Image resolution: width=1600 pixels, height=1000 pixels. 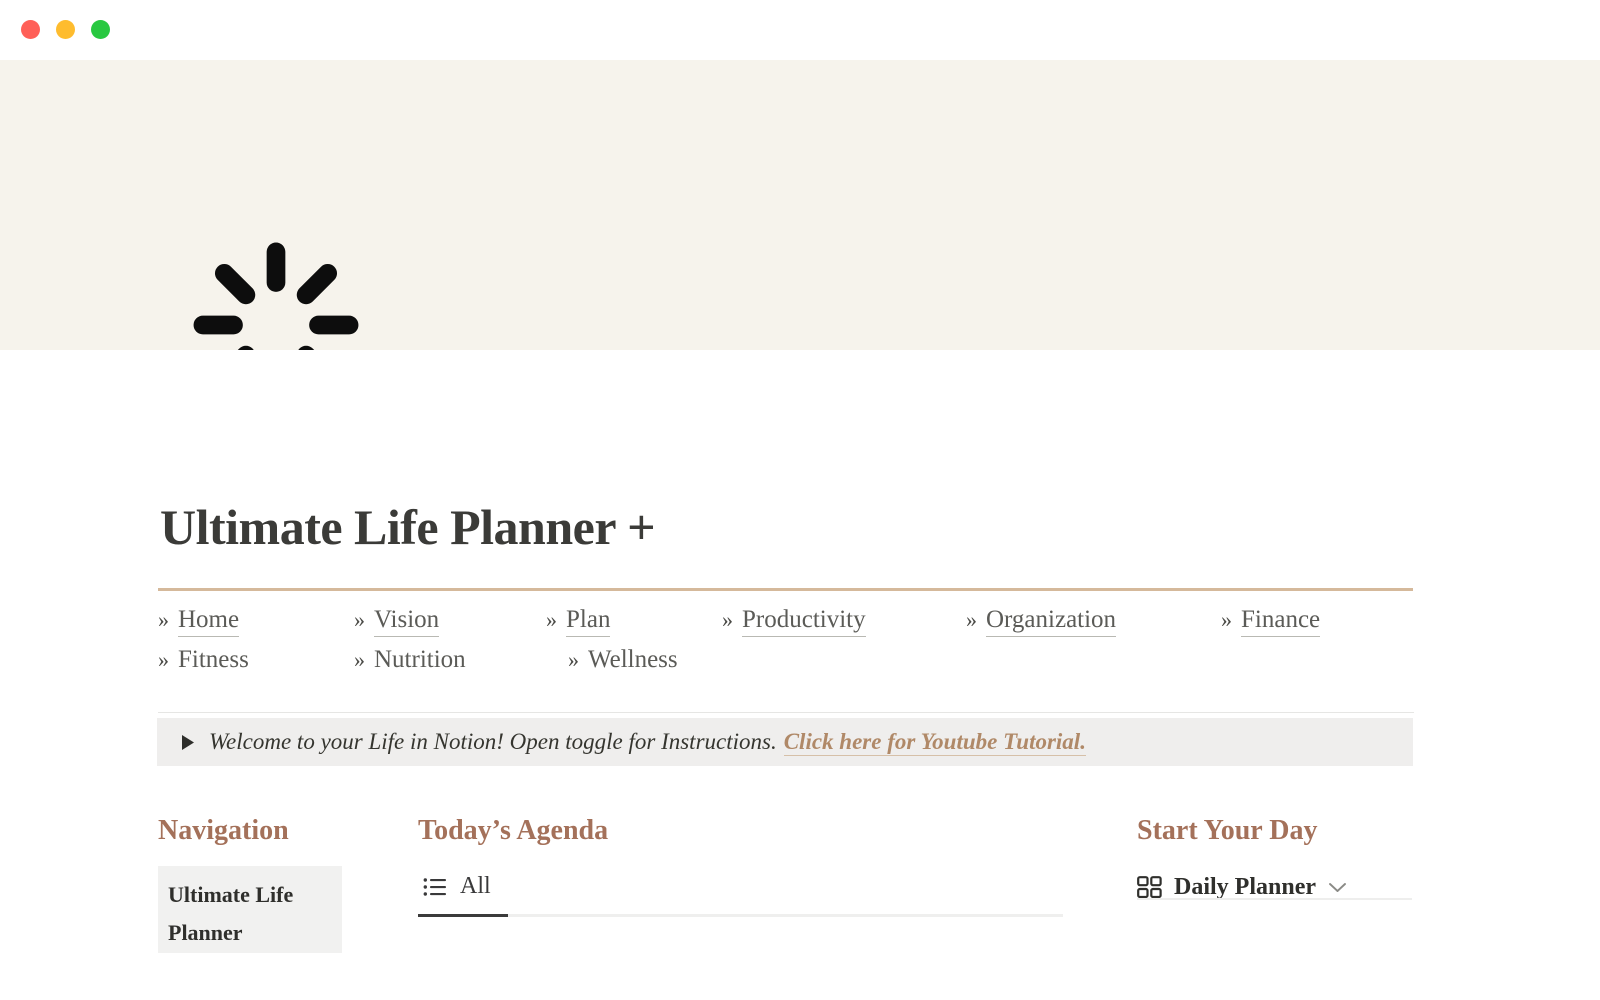 What do you see at coordinates (187, 742) in the screenshot?
I see `triangle-right-icon` at bounding box center [187, 742].